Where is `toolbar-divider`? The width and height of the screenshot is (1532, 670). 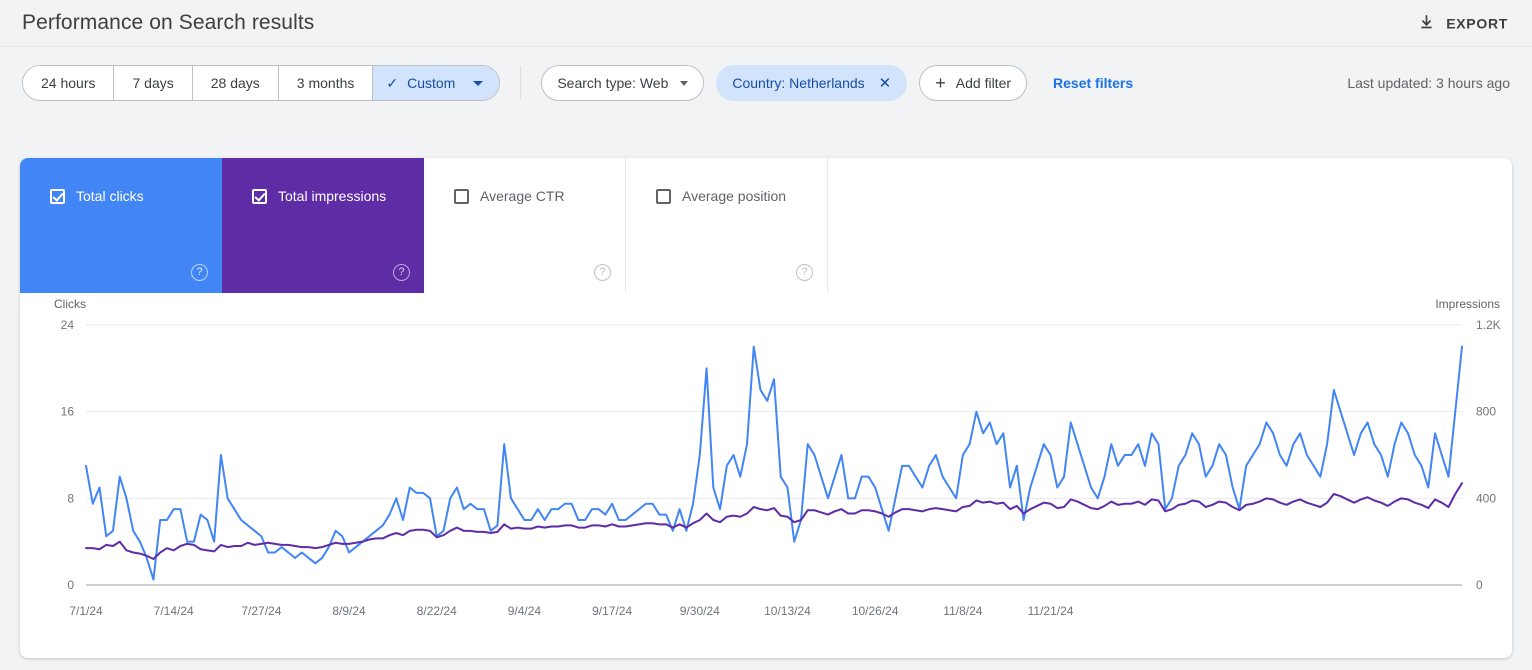 toolbar-divider is located at coordinates (521, 83).